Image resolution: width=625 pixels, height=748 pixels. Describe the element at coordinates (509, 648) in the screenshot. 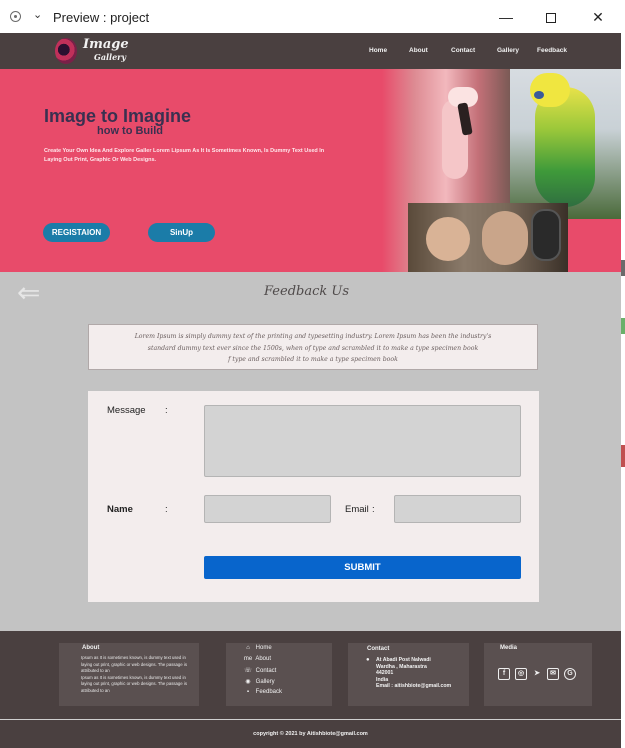

I see `footer-media-title: Media` at that location.